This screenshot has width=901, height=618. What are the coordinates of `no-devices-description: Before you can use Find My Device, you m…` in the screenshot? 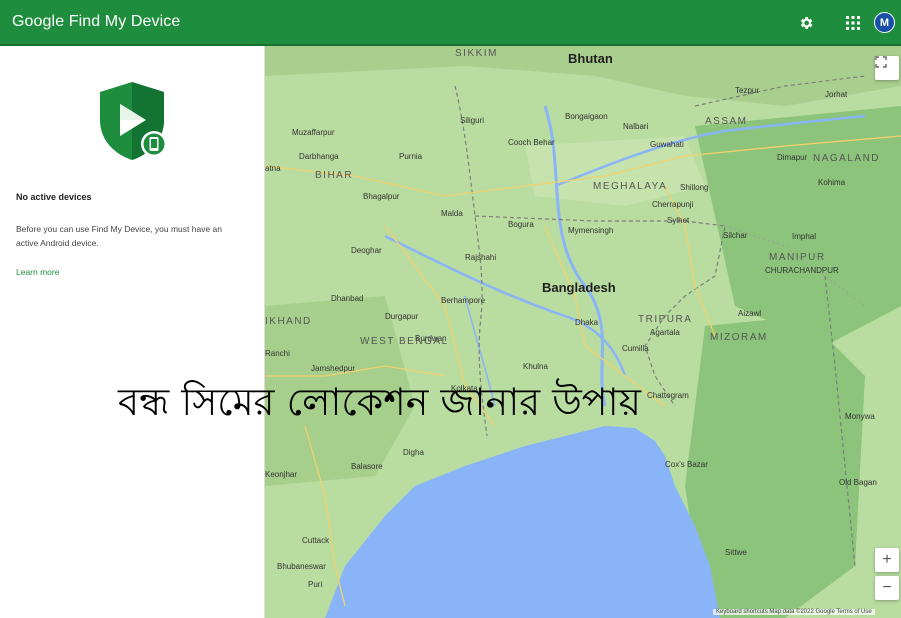 It's located at (119, 236).